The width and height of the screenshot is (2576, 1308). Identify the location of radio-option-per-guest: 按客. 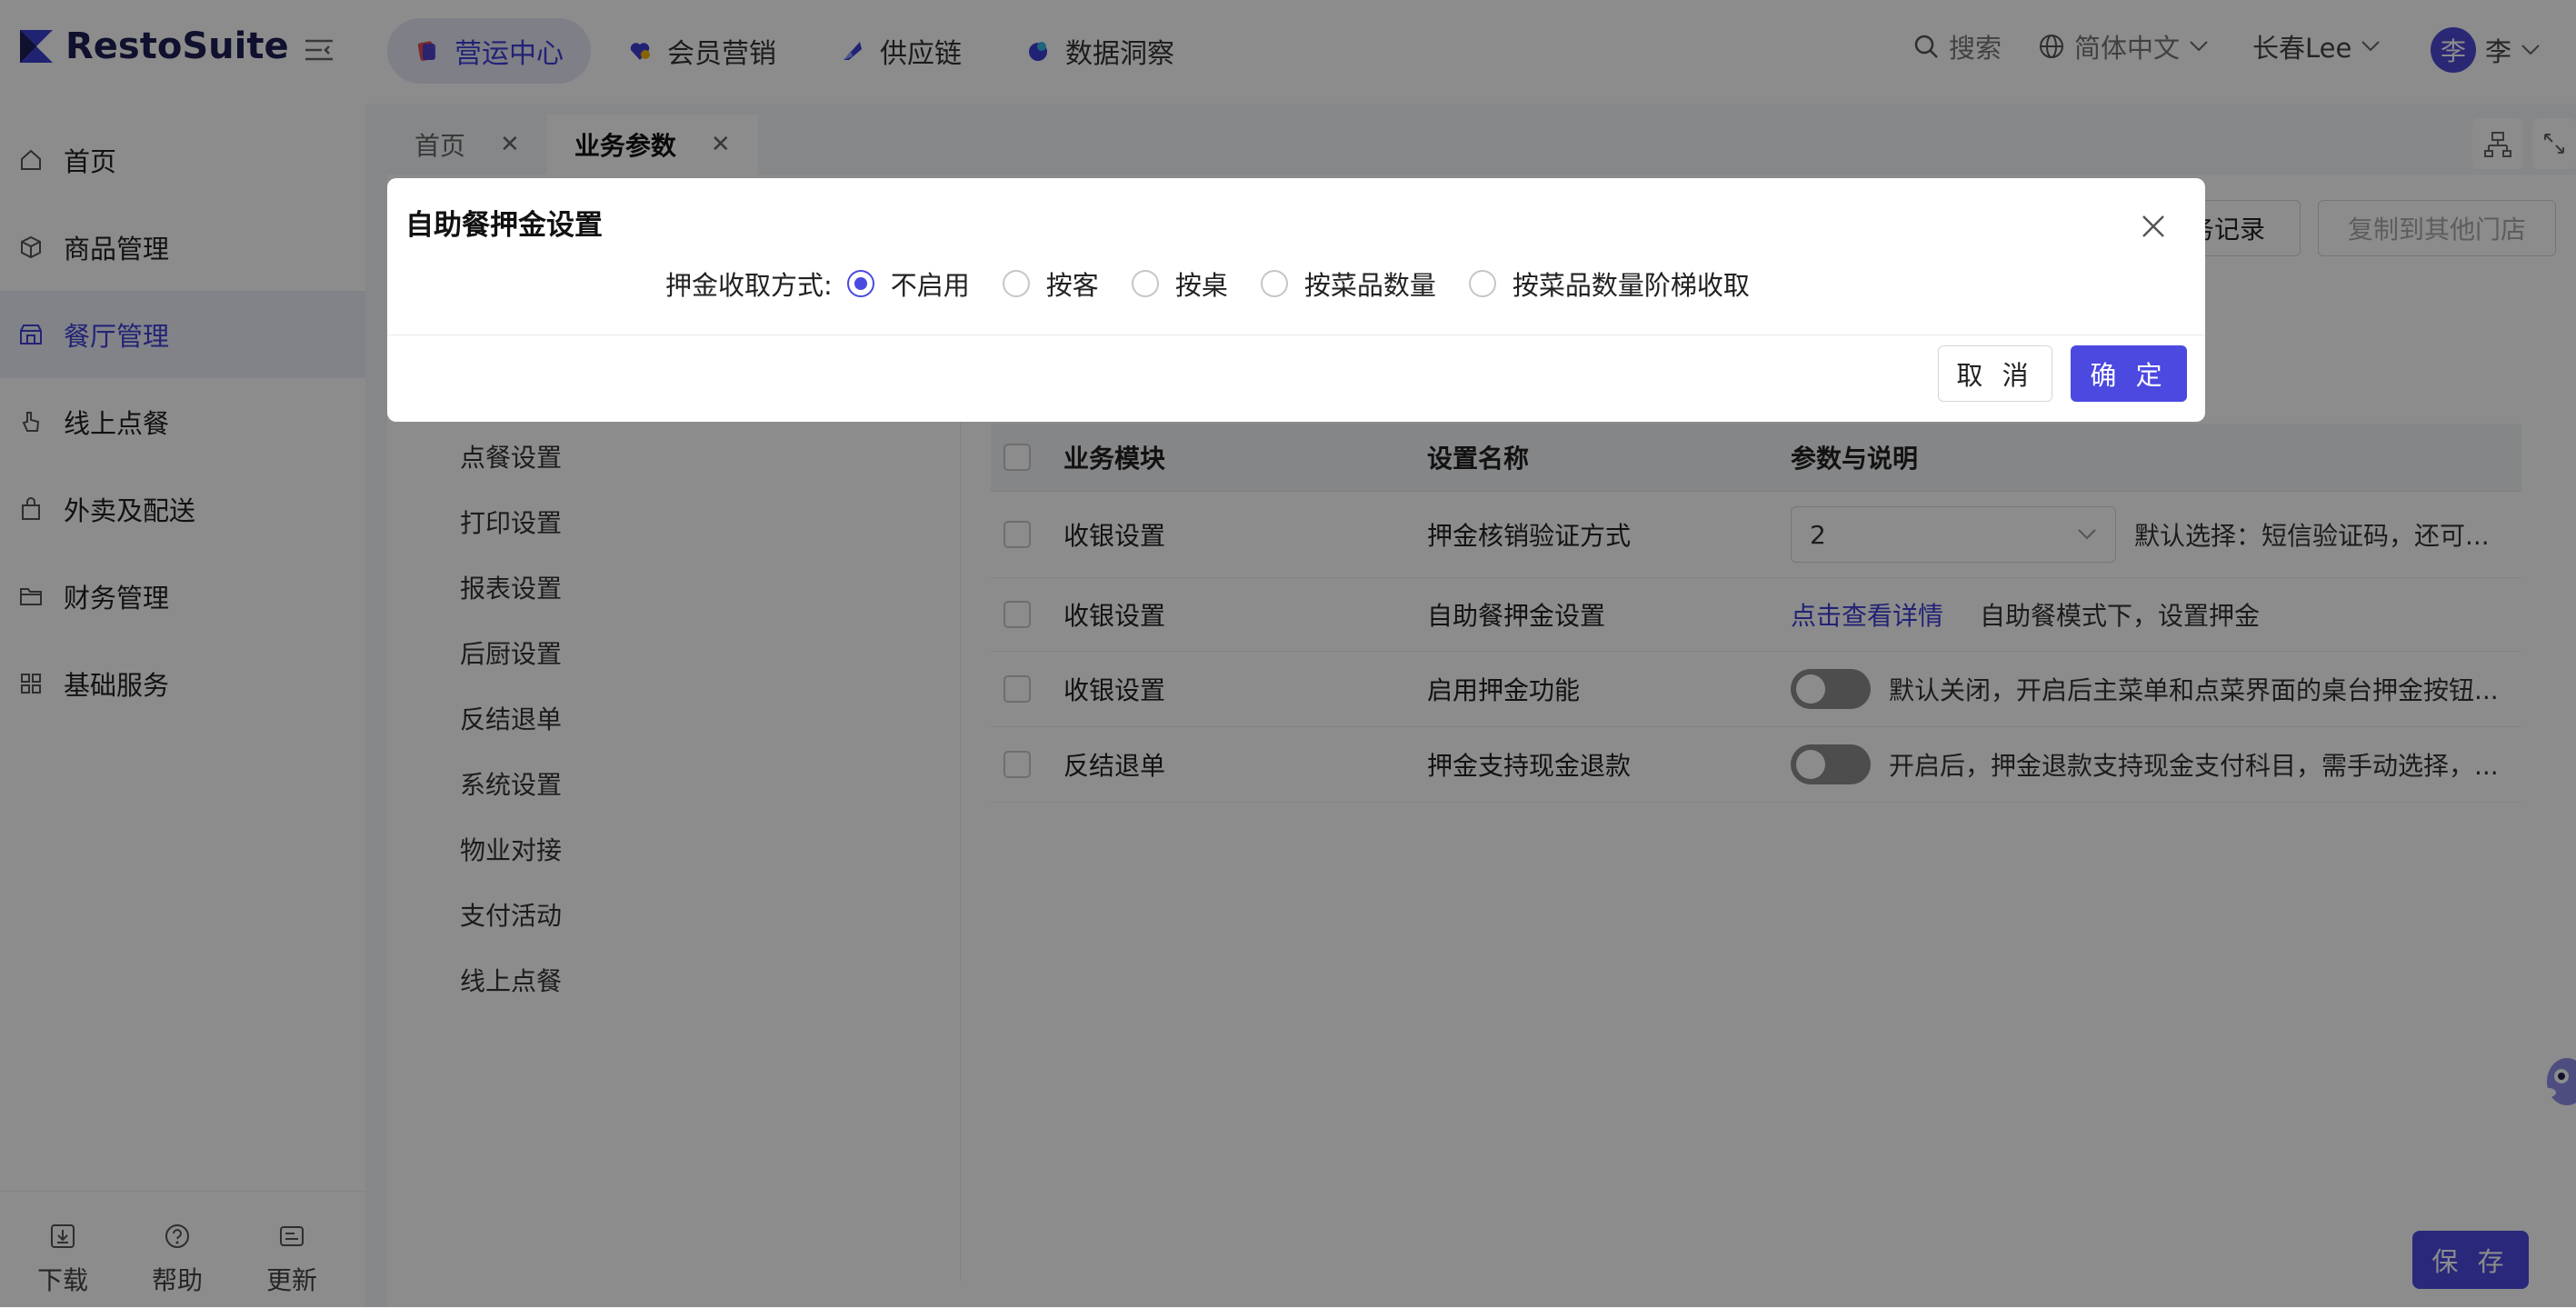
(1050, 284).